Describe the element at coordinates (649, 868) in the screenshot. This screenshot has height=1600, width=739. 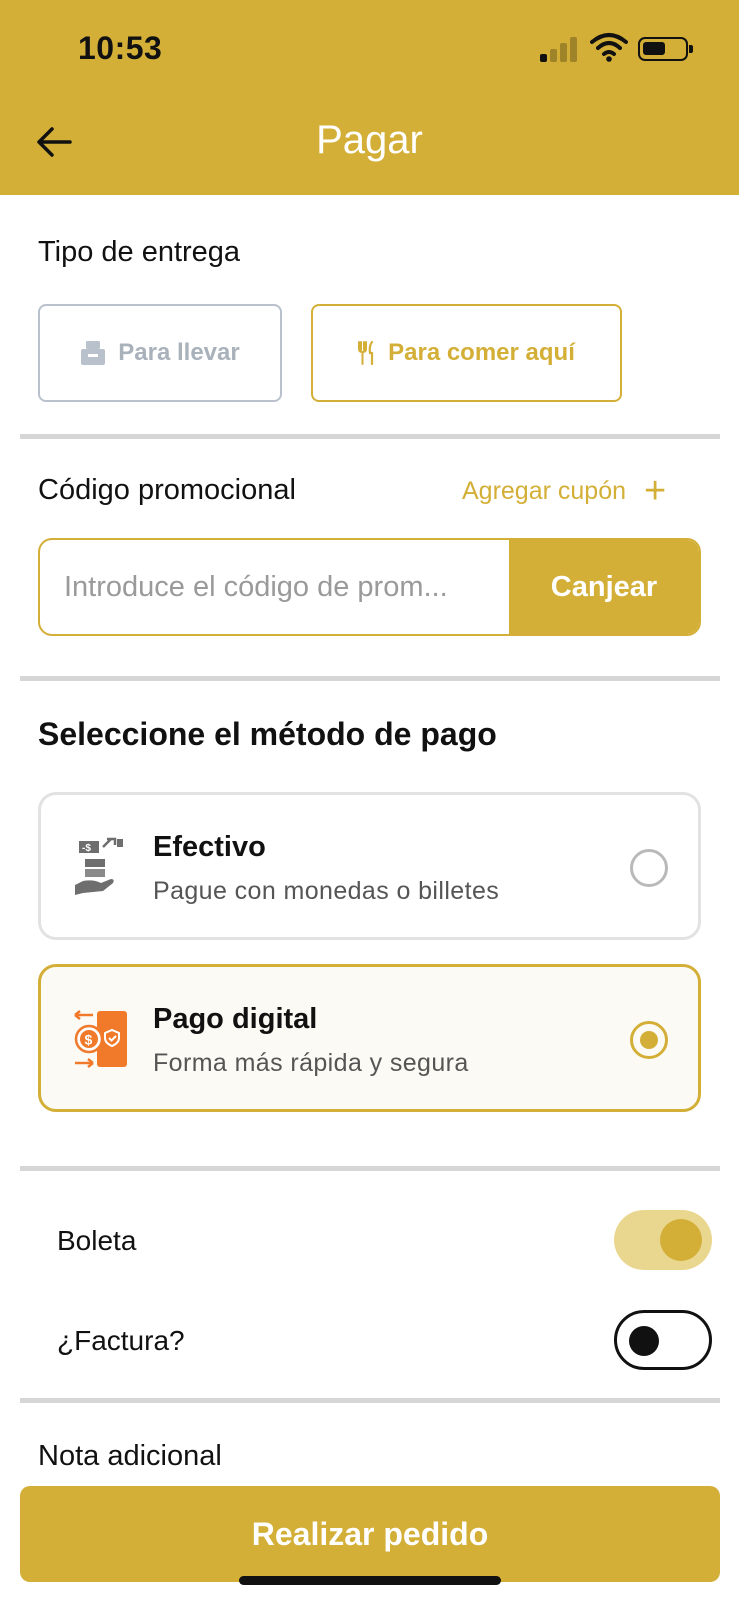
I see `cash-radio-button` at that location.